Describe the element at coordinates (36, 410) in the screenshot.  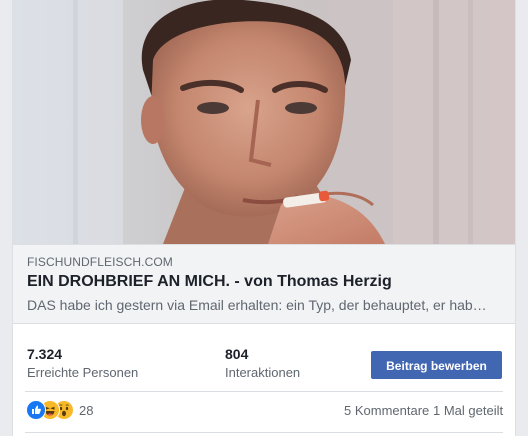
I see `like-icon` at that location.